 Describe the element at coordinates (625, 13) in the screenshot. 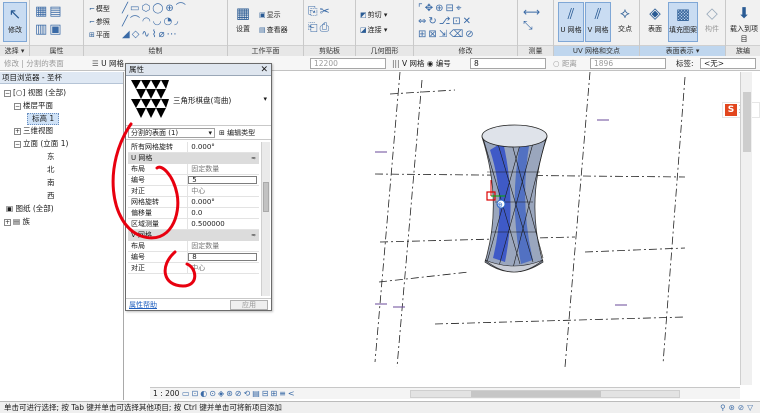

I see `intersects-icon: ⟡` at that location.